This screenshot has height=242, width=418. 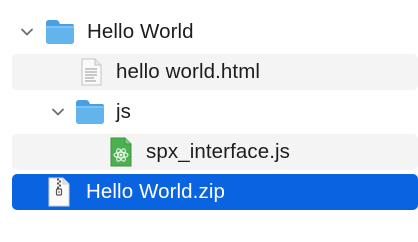 I want to click on list-row-hello-world-zip: Hello World.zip, so click(x=215, y=192).